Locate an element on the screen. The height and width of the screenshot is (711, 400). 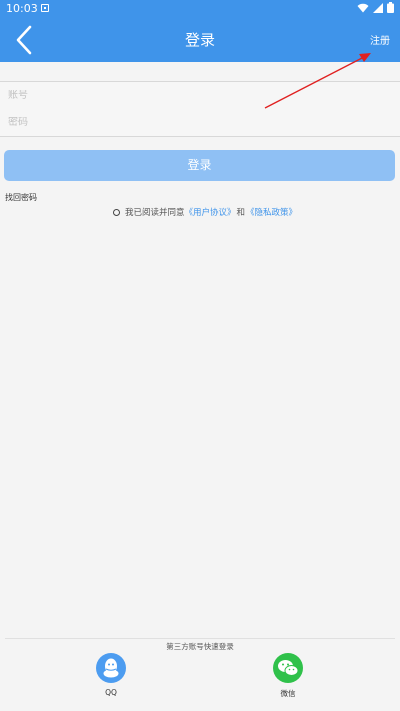
account-row is located at coordinates (200, 95).